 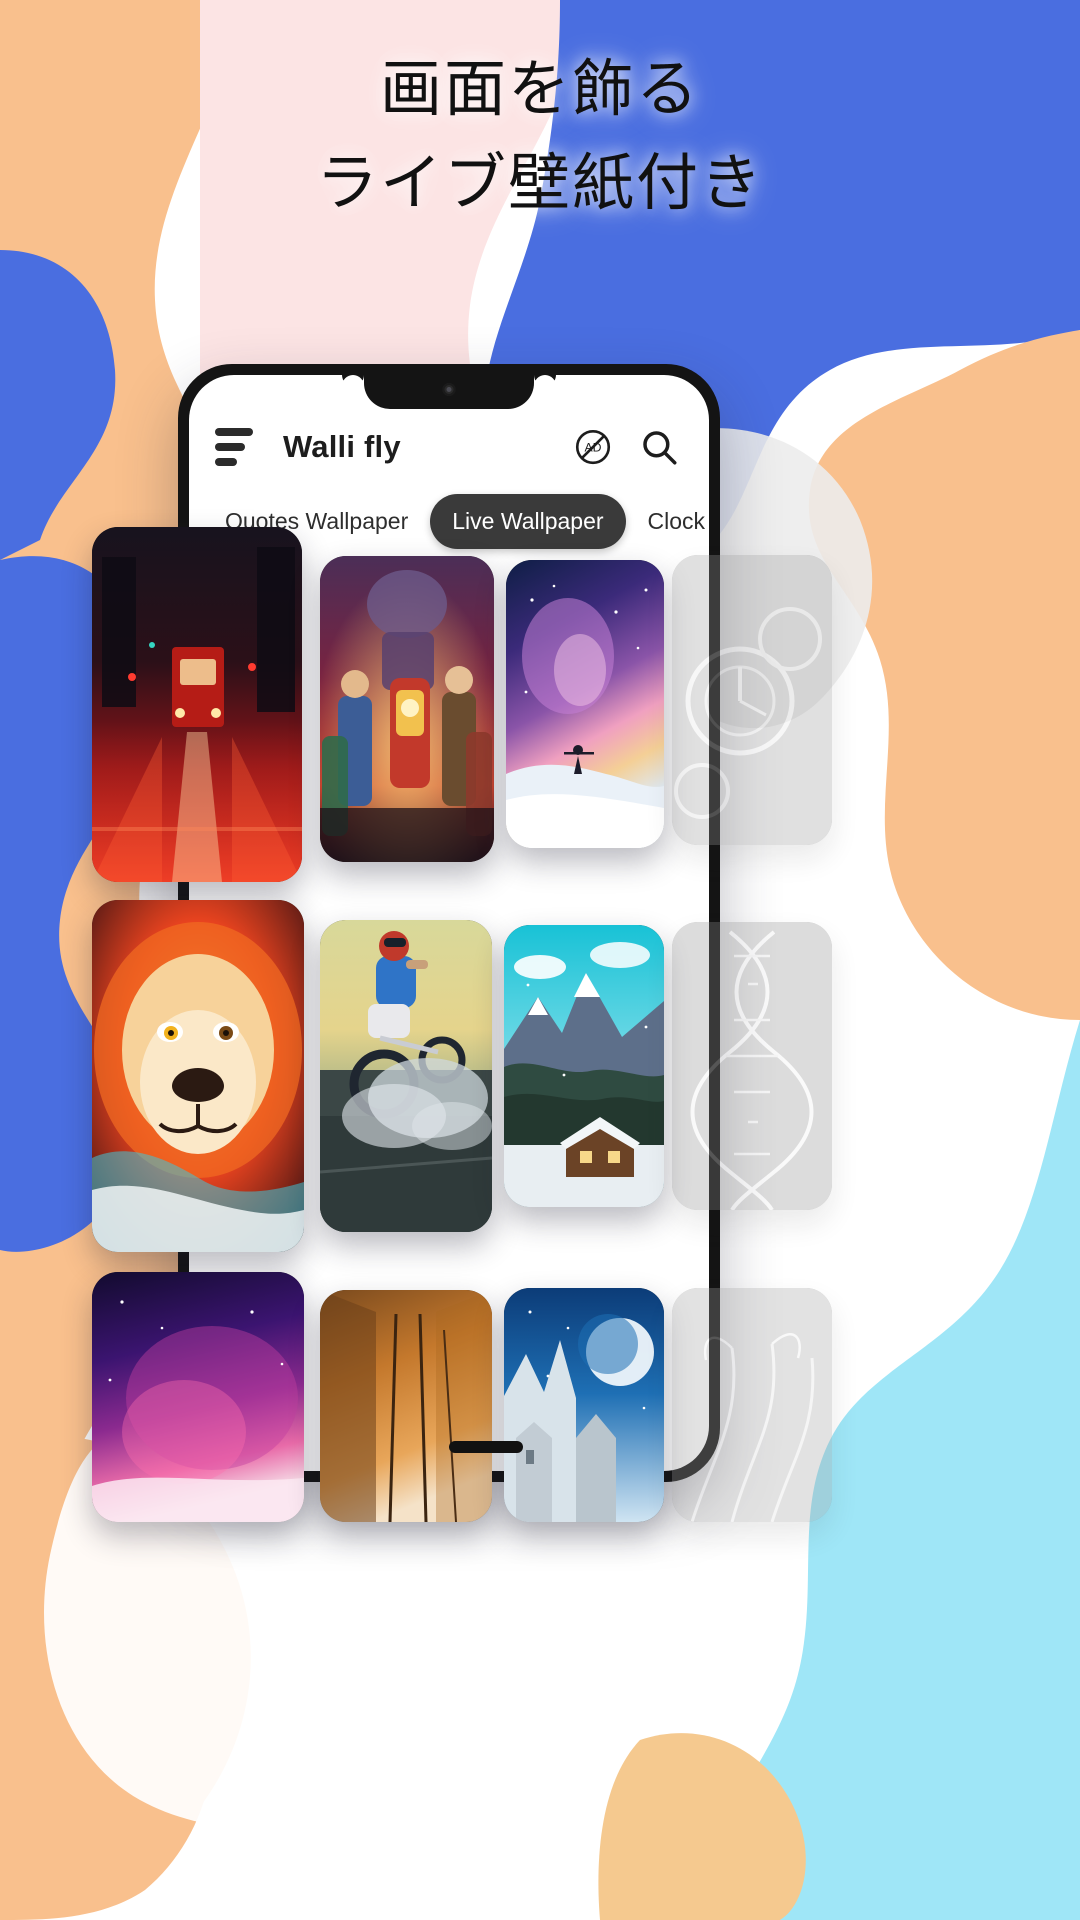 I want to click on app-title: Walli fly, so click(x=342, y=446).